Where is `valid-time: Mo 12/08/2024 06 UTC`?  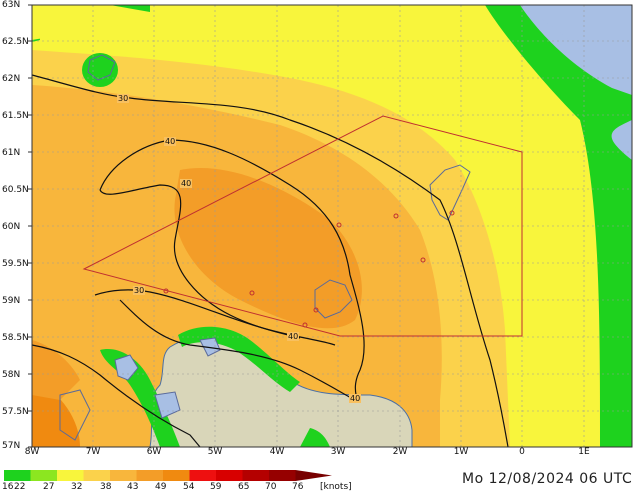 valid-time: Mo 12/08/2024 06 UTC is located at coordinates (547, 479).